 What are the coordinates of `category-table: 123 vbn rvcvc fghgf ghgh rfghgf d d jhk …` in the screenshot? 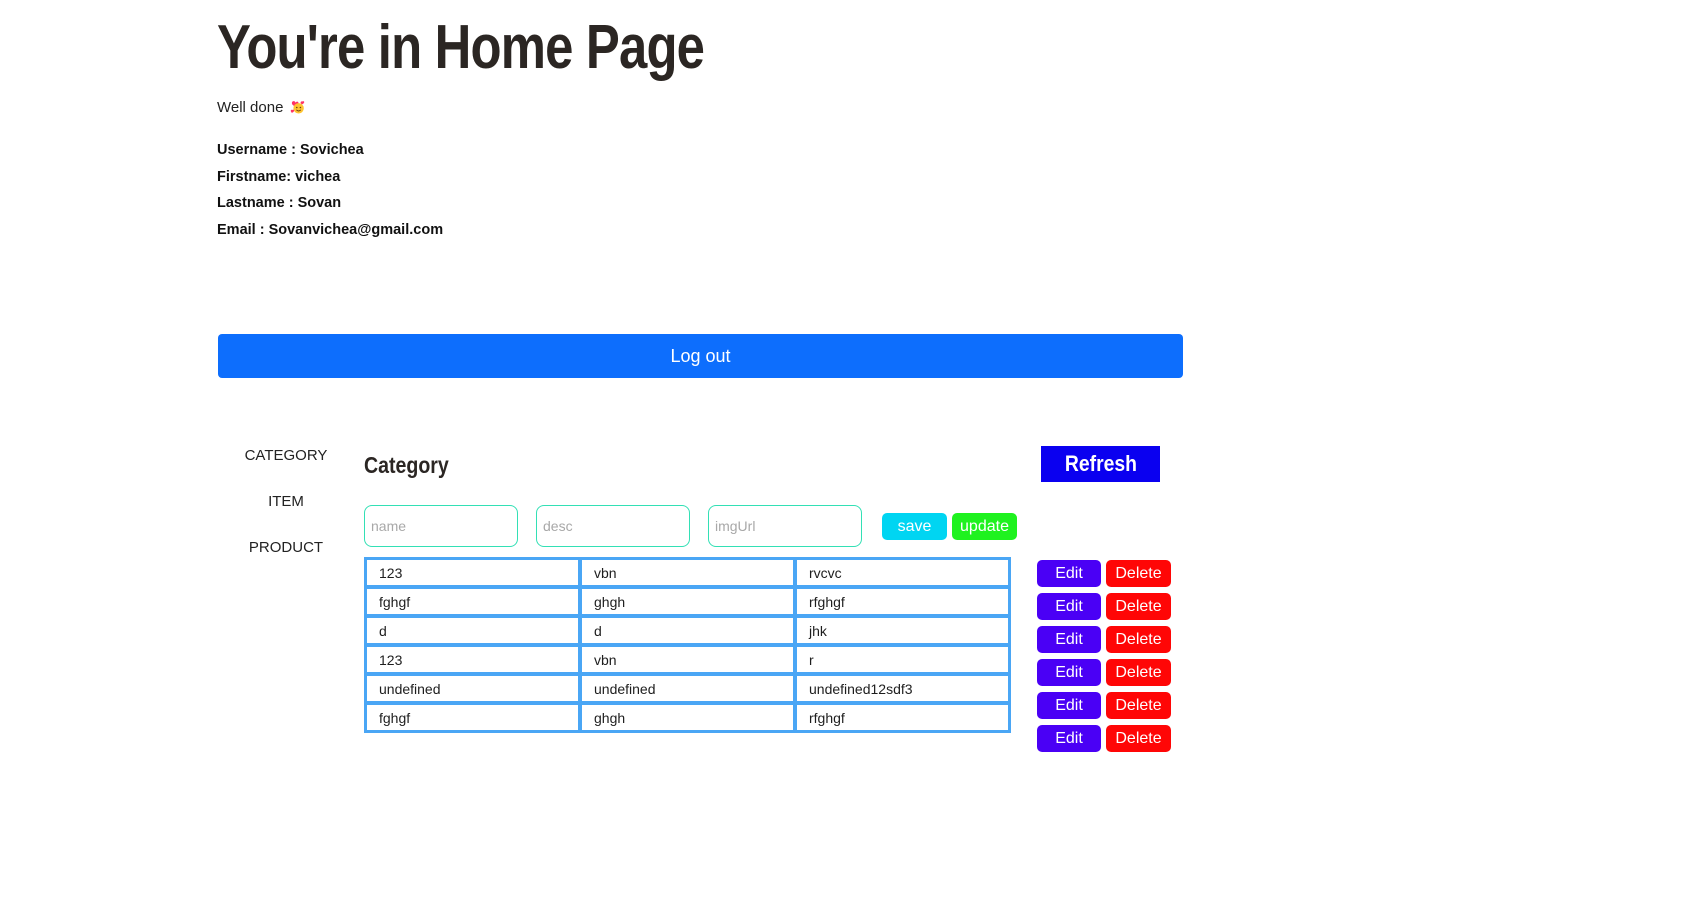 It's located at (687, 645).